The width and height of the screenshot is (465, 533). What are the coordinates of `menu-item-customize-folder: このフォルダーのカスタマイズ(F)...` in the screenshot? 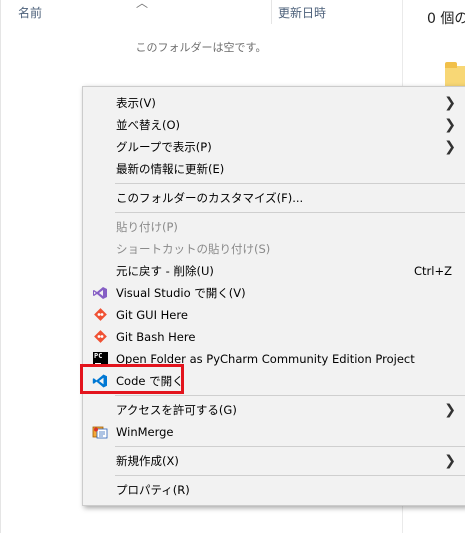 It's located at (274, 198).